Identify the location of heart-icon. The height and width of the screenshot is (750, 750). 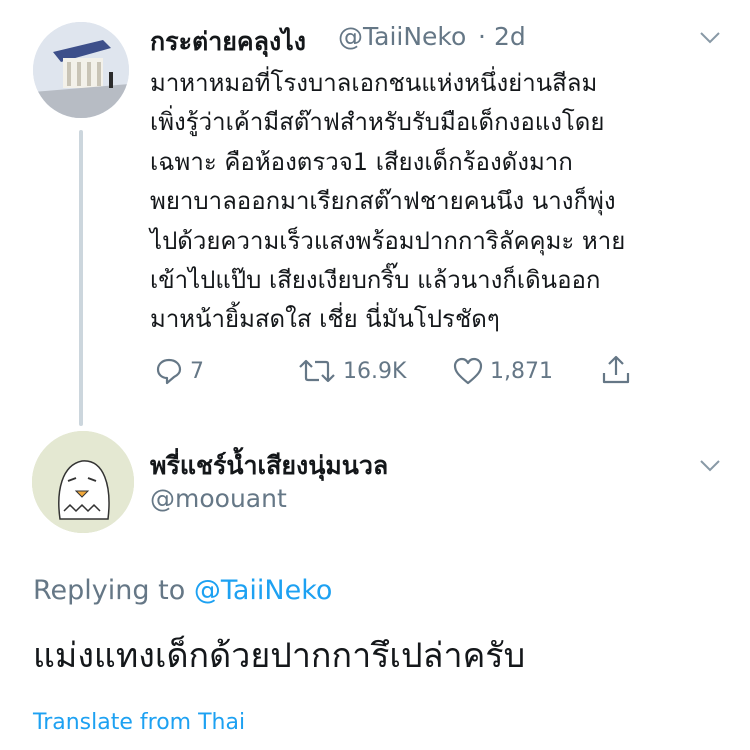
(468, 371).